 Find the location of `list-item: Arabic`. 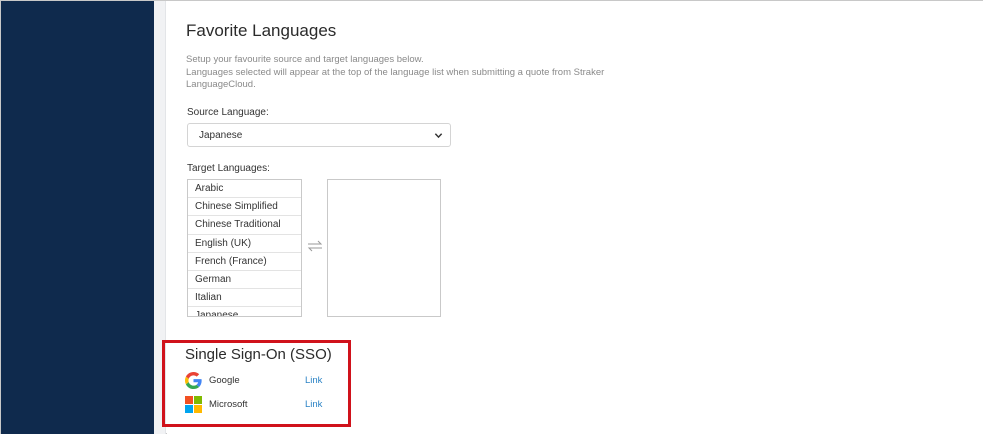

list-item: Arabic is located at coordinates (244, 189).